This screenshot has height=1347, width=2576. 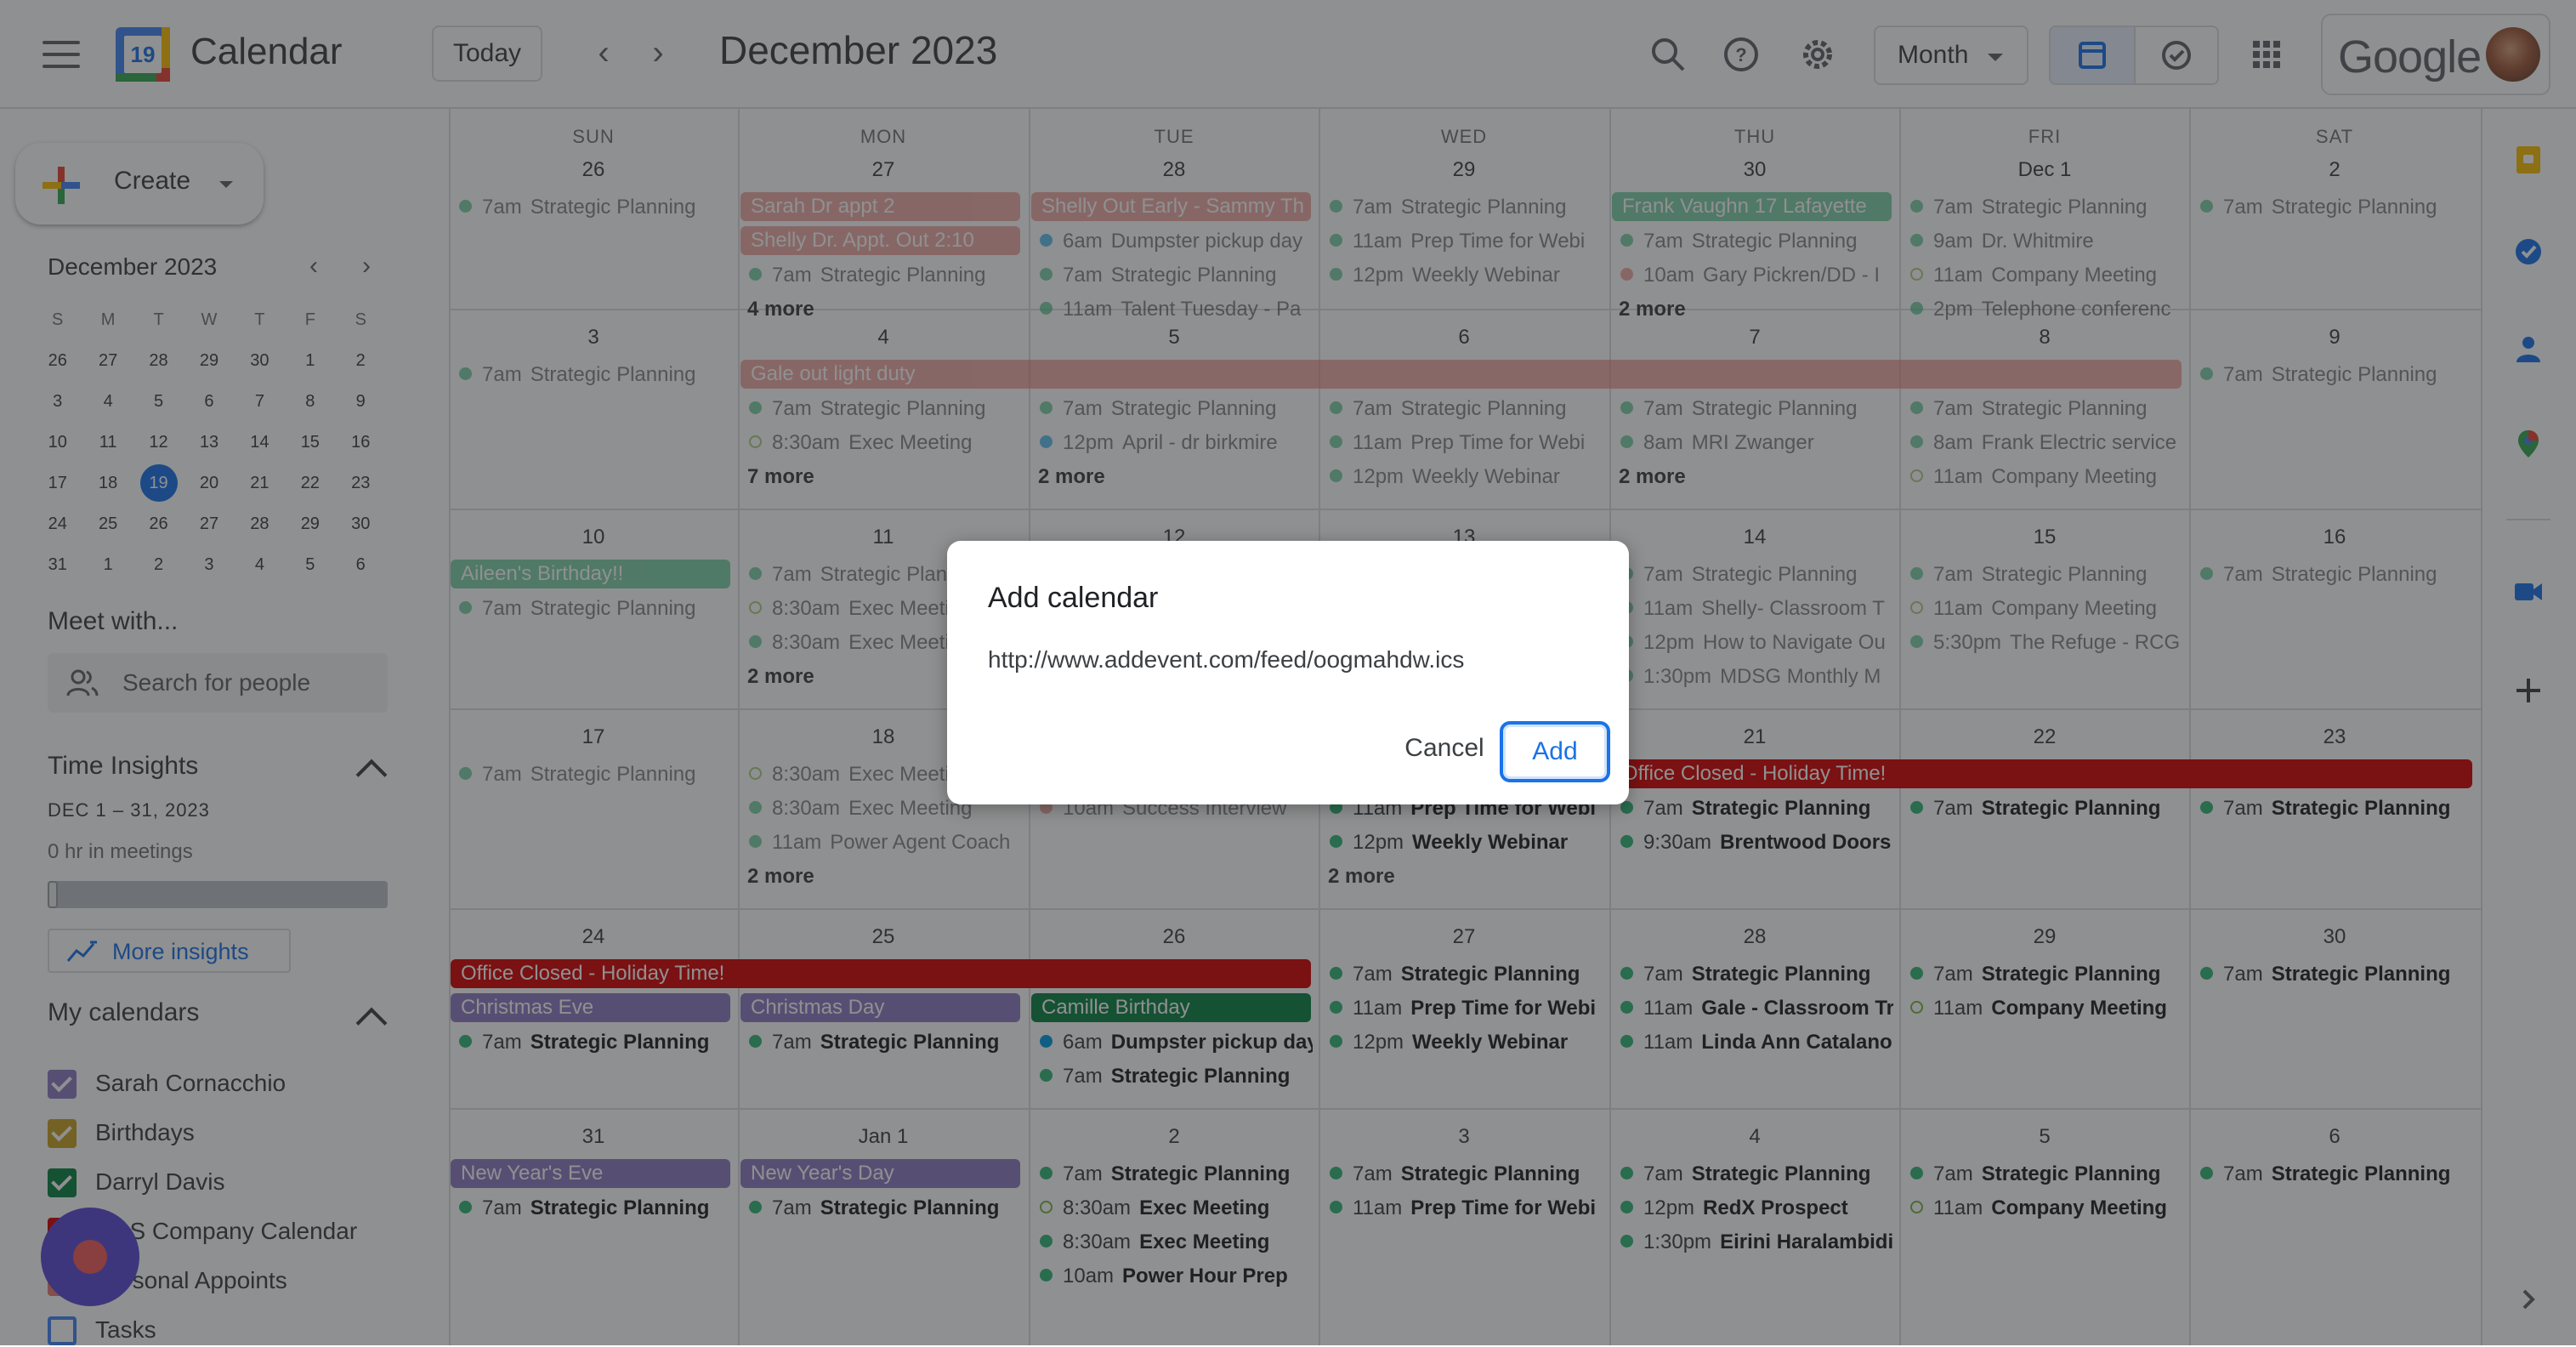 What do you see at coordinates (1444, 748) in the screenshot?
I see `cancel-button: Cancel` at bounding box center [1444, 748].